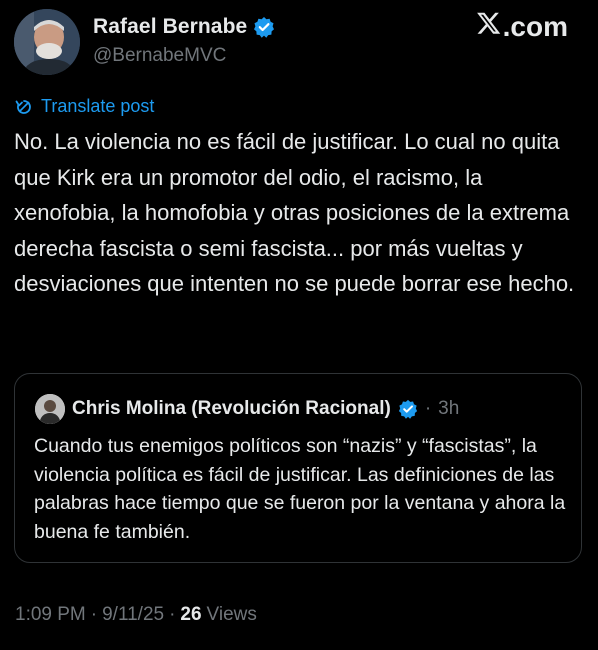  Describe the element at coordinates (159, 56) in the screenshot. I see `author-handle: @BernabeMVC` at that location.